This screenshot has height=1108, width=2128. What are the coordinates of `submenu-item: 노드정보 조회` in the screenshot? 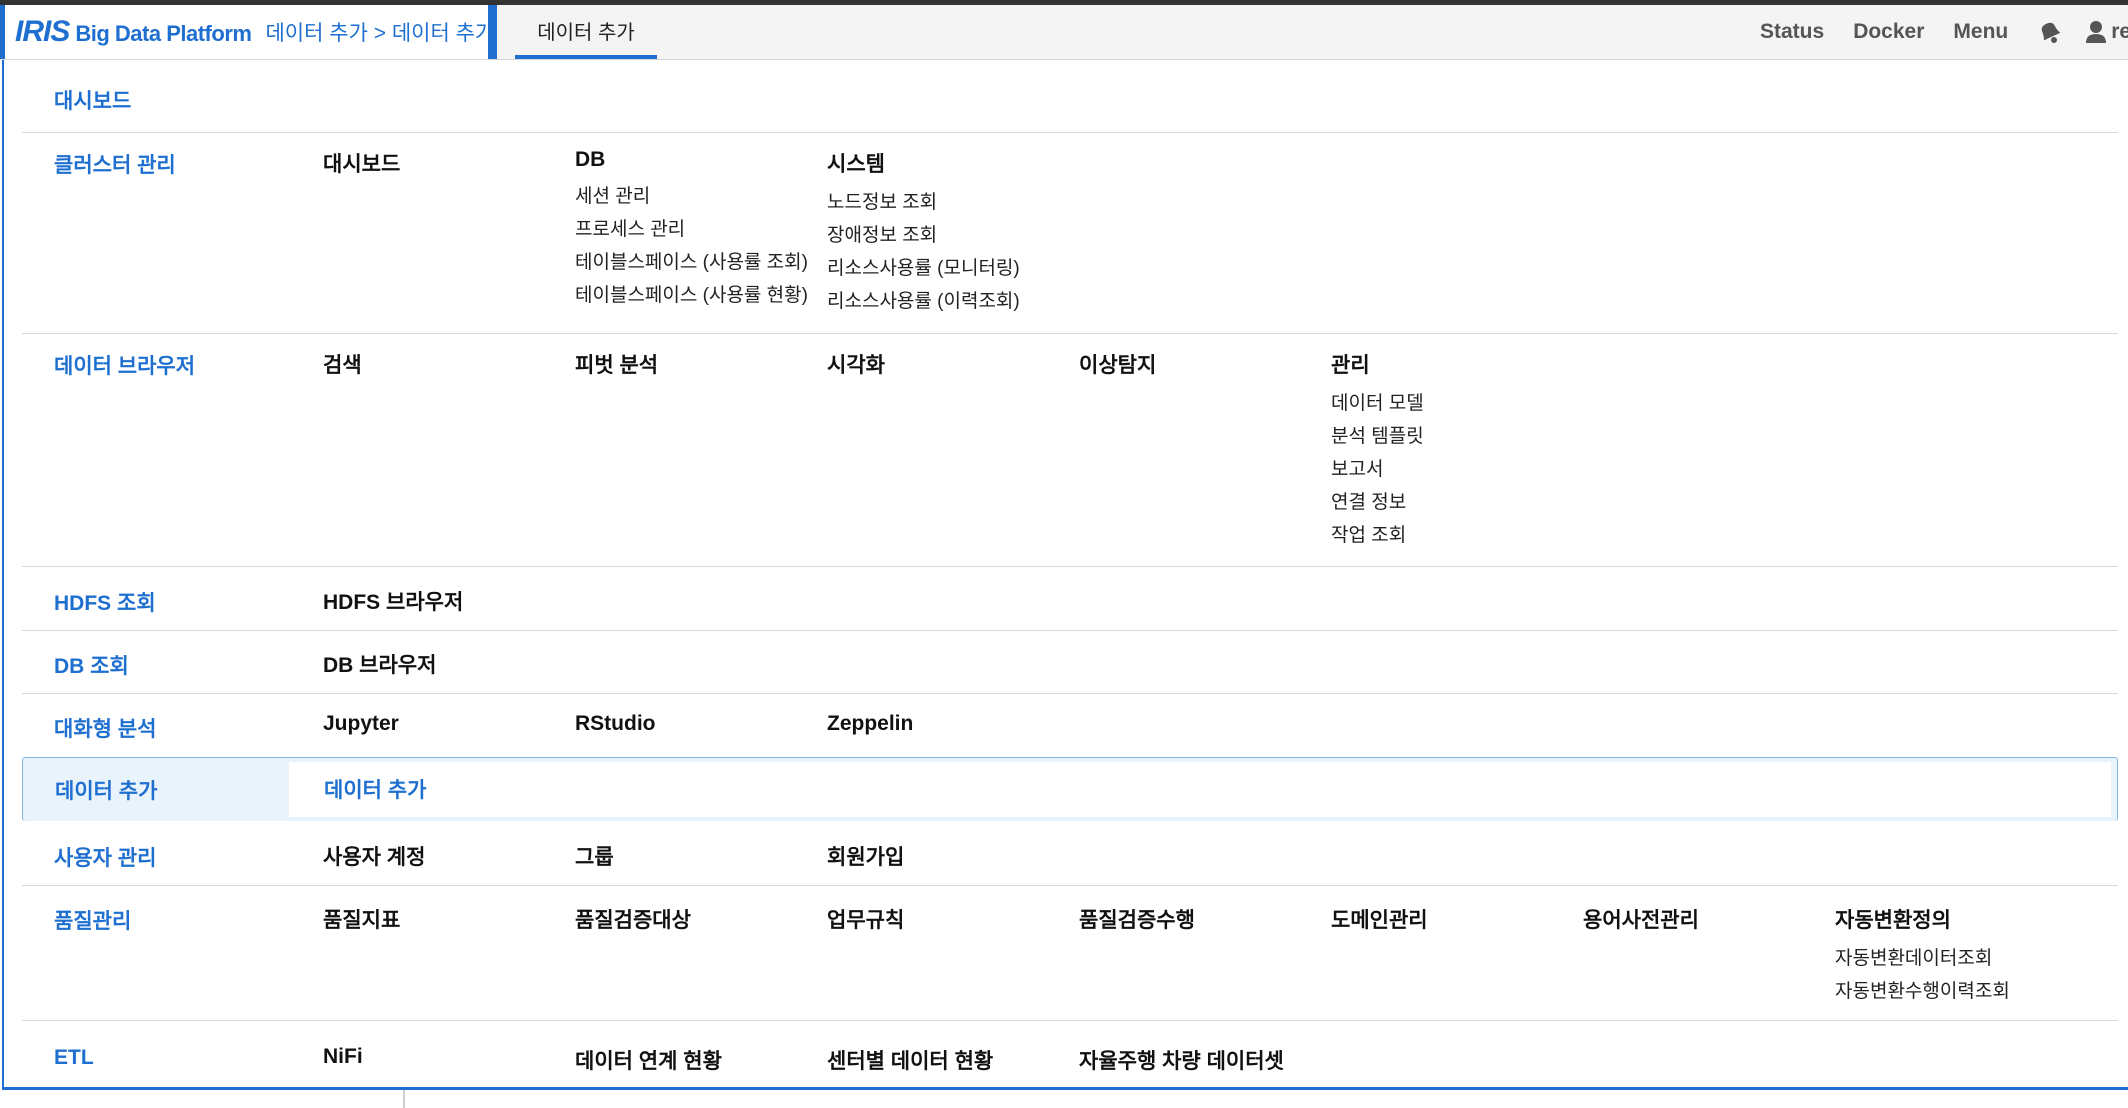 It's located at (923, 202).